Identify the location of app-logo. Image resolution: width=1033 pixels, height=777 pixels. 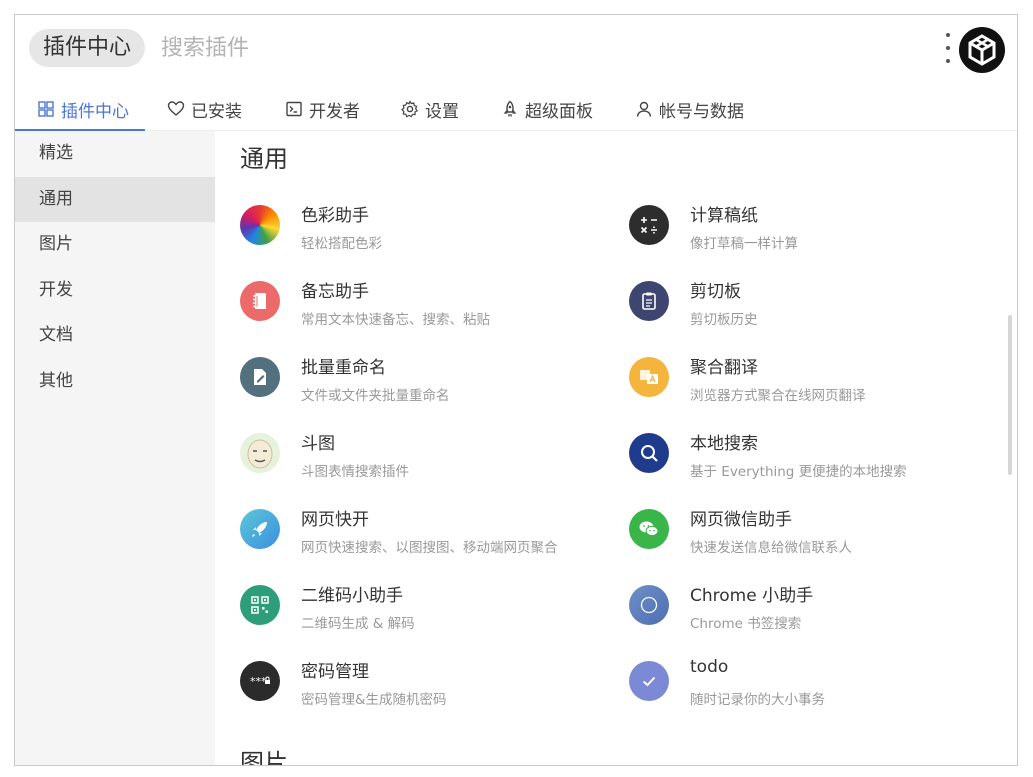
(982, 50).